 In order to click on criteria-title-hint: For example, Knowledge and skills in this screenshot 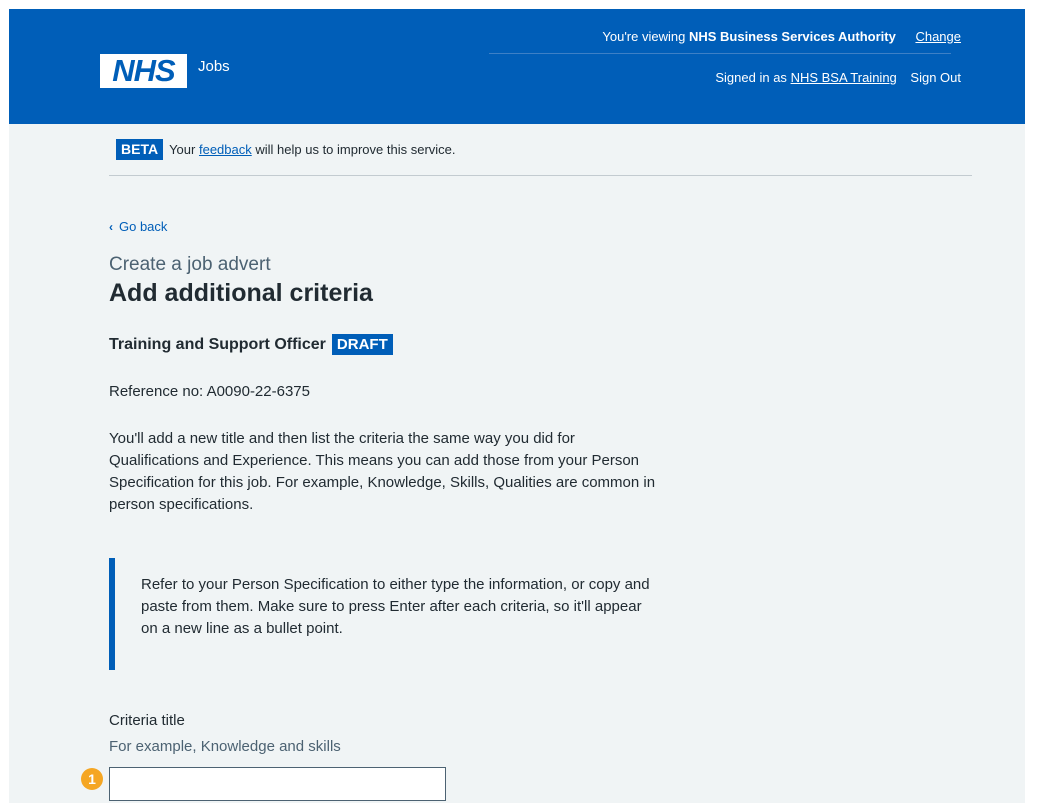, I will do `click(225, 746)`.